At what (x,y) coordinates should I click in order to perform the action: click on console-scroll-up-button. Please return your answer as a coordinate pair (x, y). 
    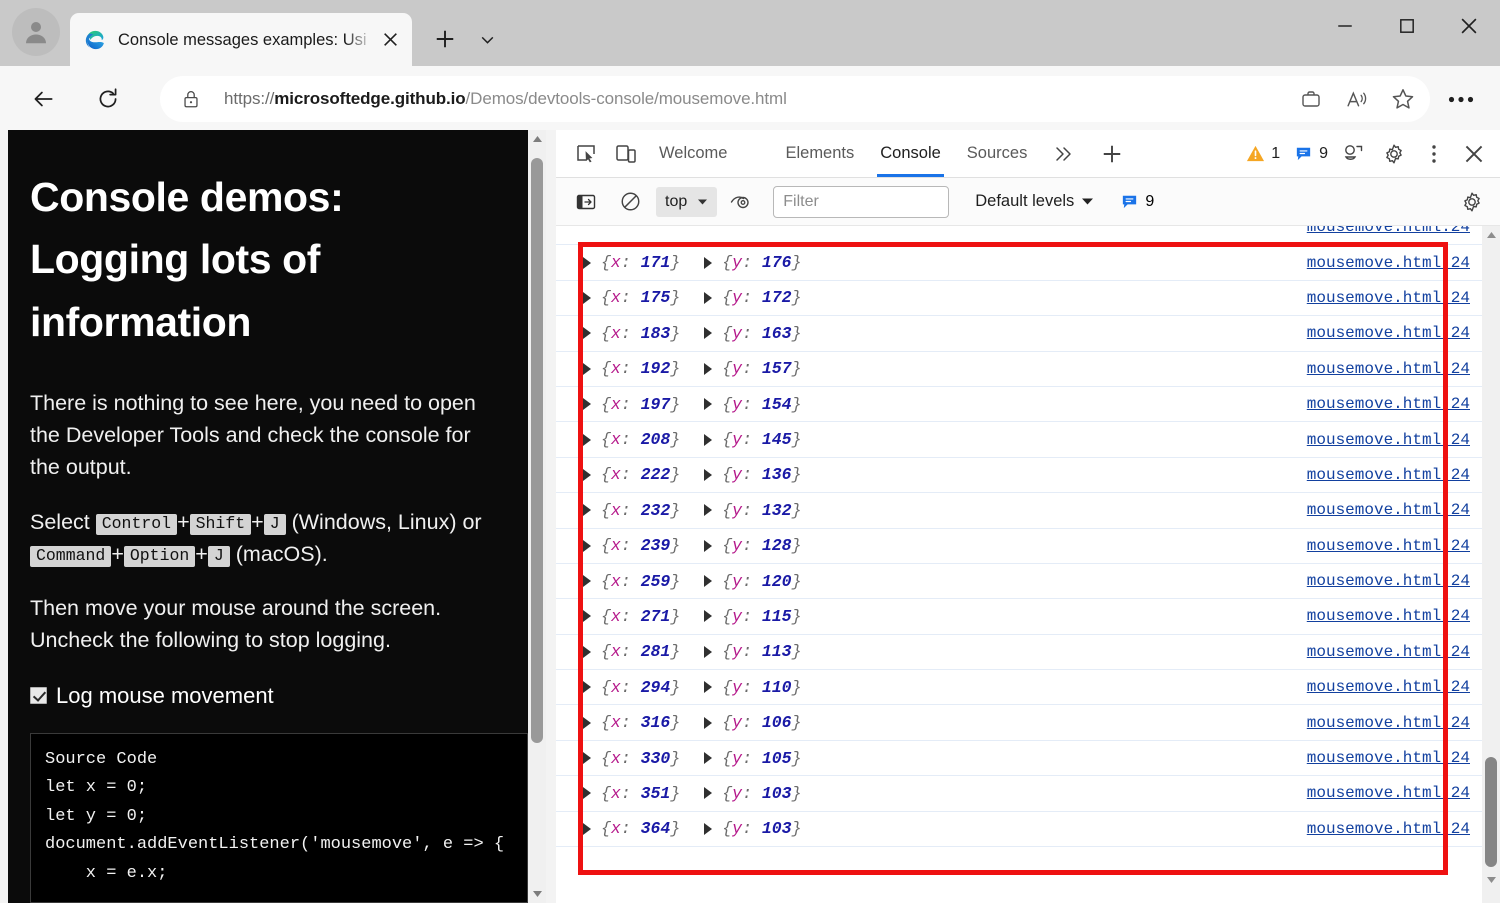
    Looking at the image, I should click on (1491, 235).